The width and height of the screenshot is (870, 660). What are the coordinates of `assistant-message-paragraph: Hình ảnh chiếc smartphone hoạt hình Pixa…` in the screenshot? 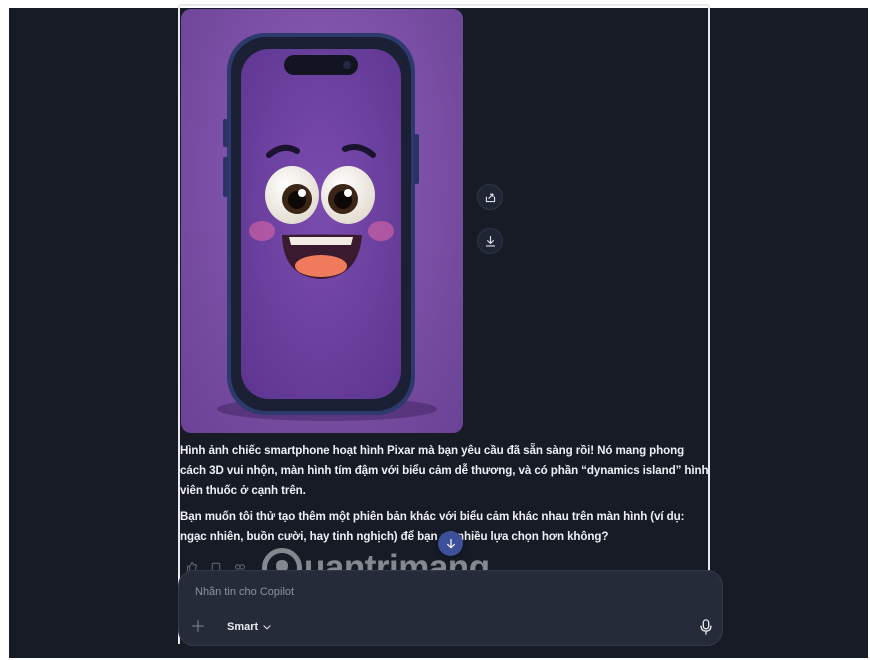 It's located at (444, 470).